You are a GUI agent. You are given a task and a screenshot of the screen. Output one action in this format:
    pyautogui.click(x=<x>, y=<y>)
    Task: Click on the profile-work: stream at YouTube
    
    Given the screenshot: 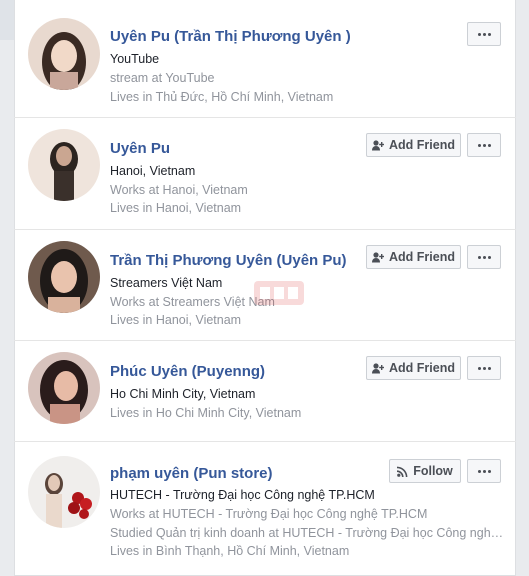 What is the action you would take?
    pyautogui.click(x=162, y=78)
    